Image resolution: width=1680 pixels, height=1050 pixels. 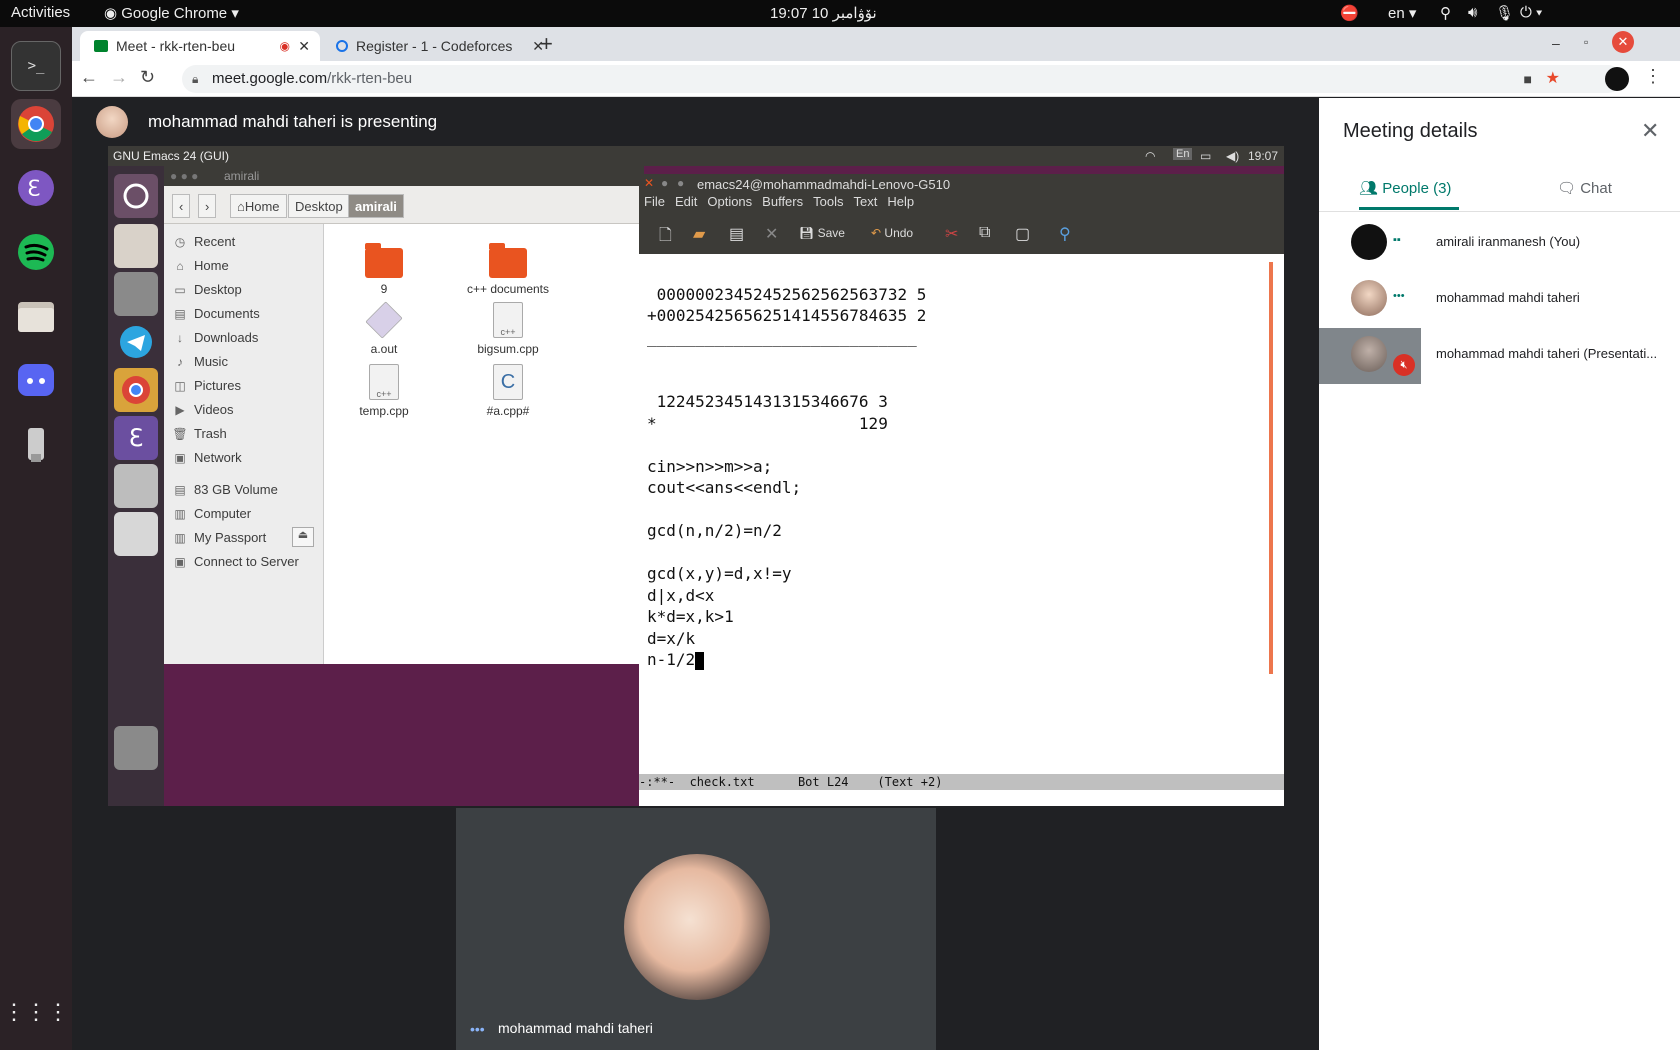 What do you see at coordinates (202, 409) in the screenshot?
I see `sidebar-item-videos: ▶ Videos` at bounding box center [202, 409].